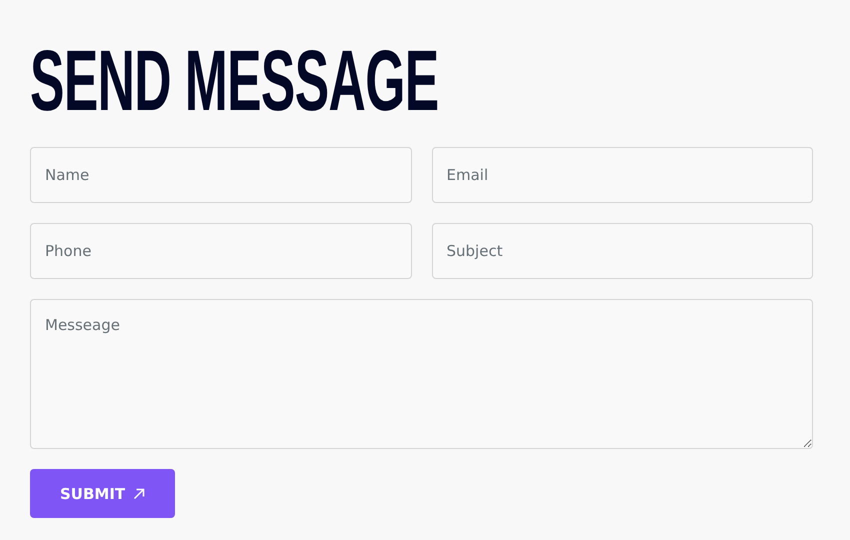 This screenshot has width=850, height=540. Describe the element at coordinates (139, 494) in the screenshot. I see `arrow-icon` at that location.